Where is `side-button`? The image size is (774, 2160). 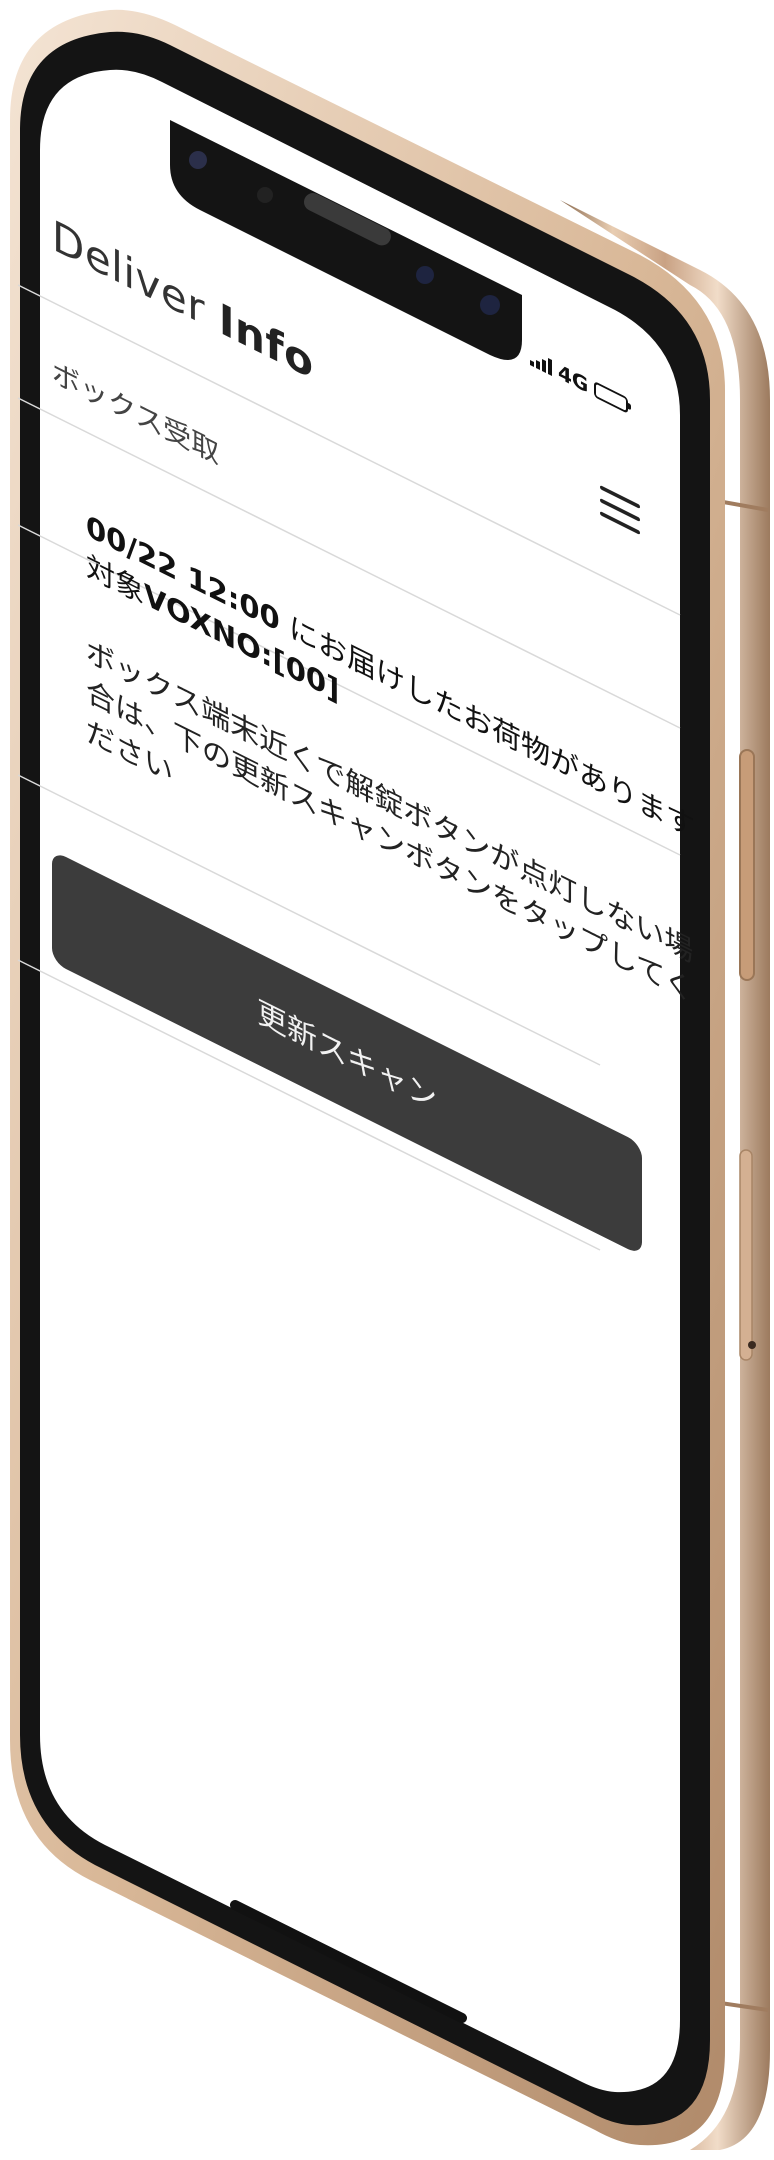
side-button is located at coordinates (747, 865).